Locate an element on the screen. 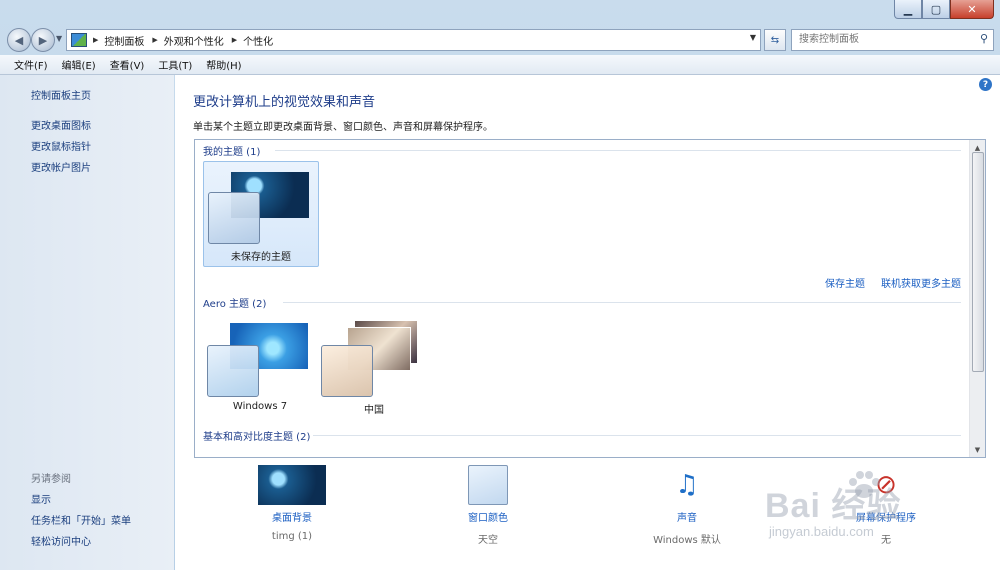 This screenshot has width=1000, height=570. control-panel-icon is located at coordinates (79, 40).